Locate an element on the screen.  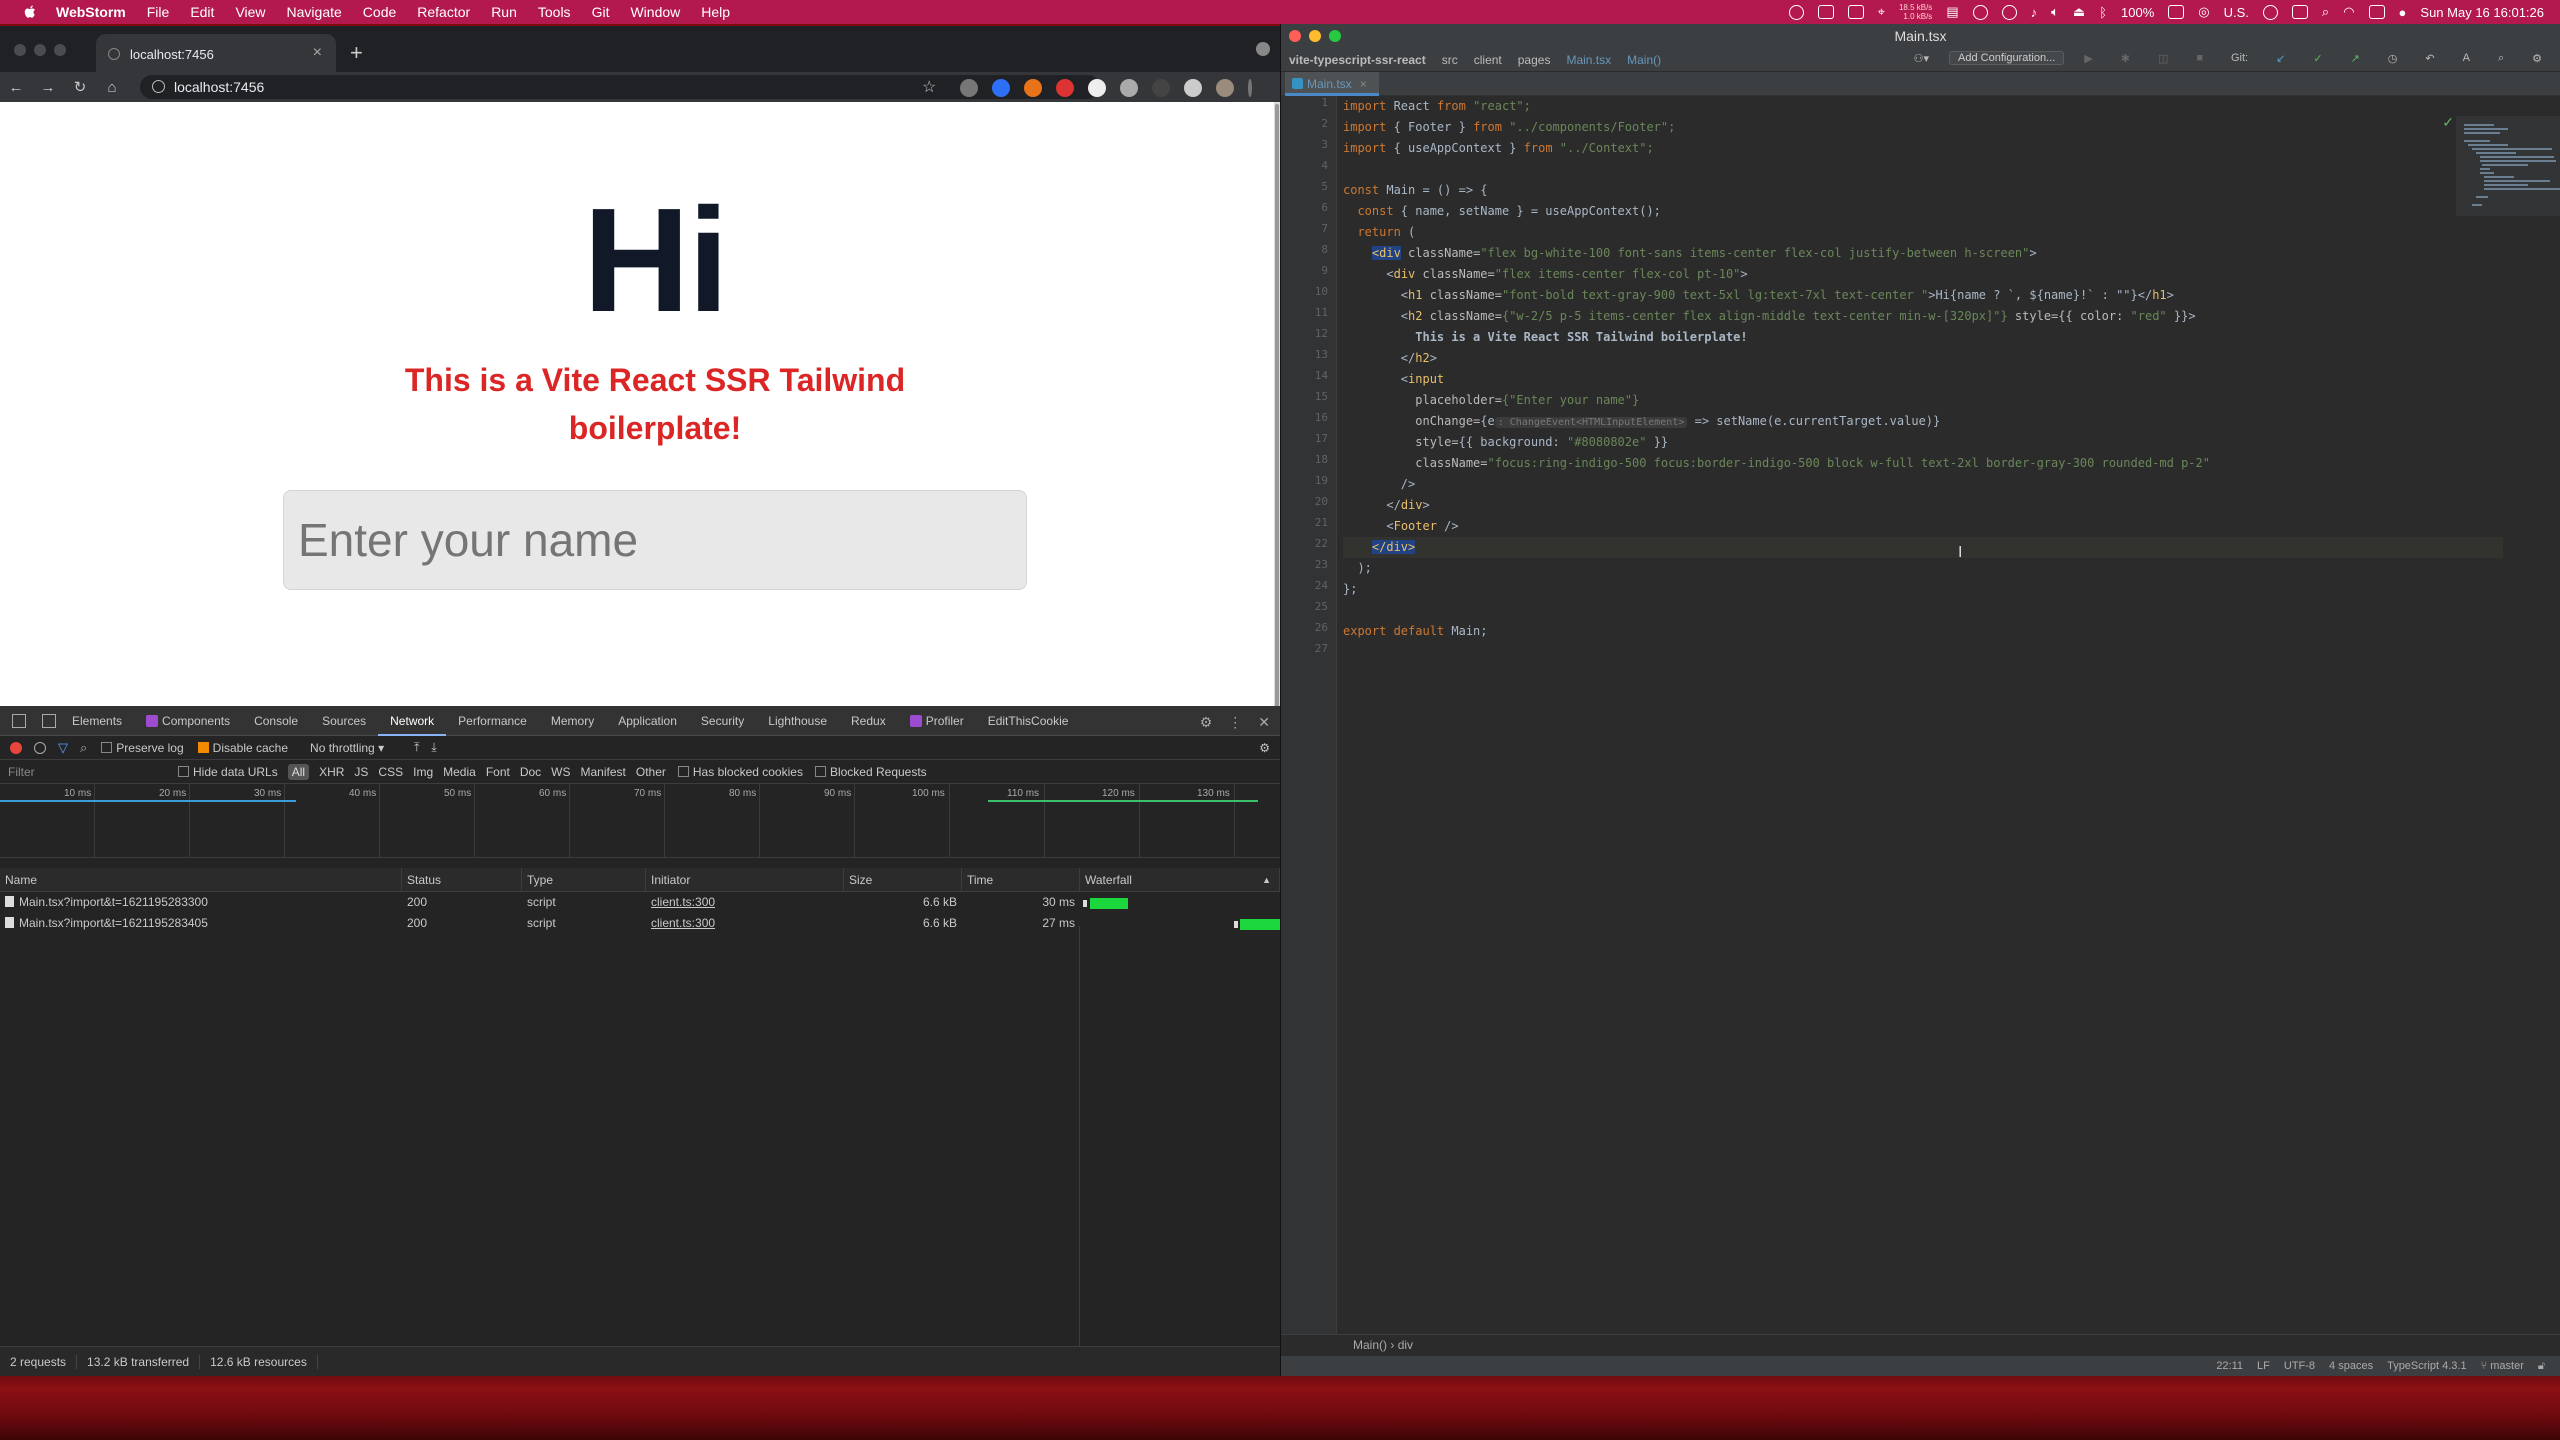
tab-performance: Performance is located at coordinates (492, 721).